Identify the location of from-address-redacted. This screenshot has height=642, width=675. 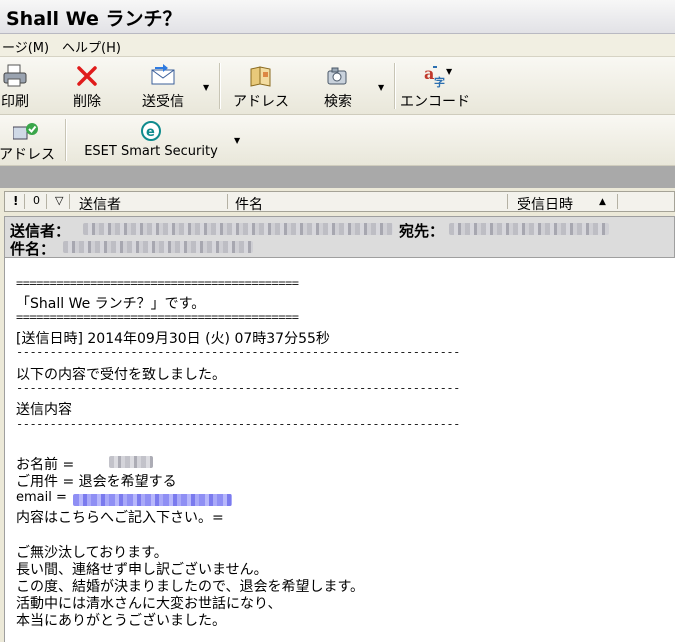
(238, 229).